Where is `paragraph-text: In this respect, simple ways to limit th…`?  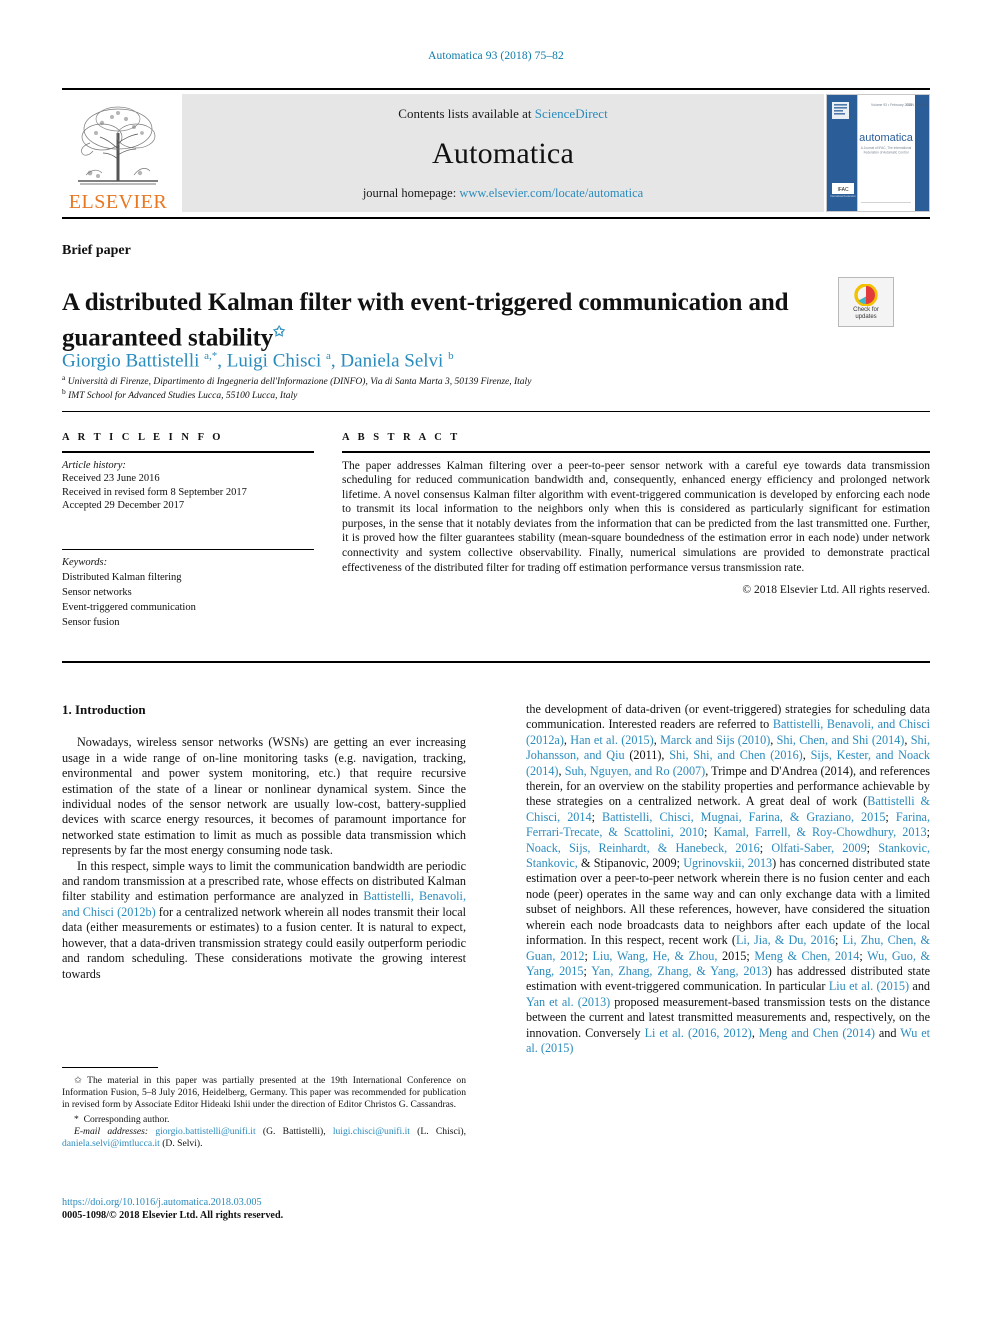
paragraph-text: In this respect, simple ways to limit th… is located at coordinates (264, 919).